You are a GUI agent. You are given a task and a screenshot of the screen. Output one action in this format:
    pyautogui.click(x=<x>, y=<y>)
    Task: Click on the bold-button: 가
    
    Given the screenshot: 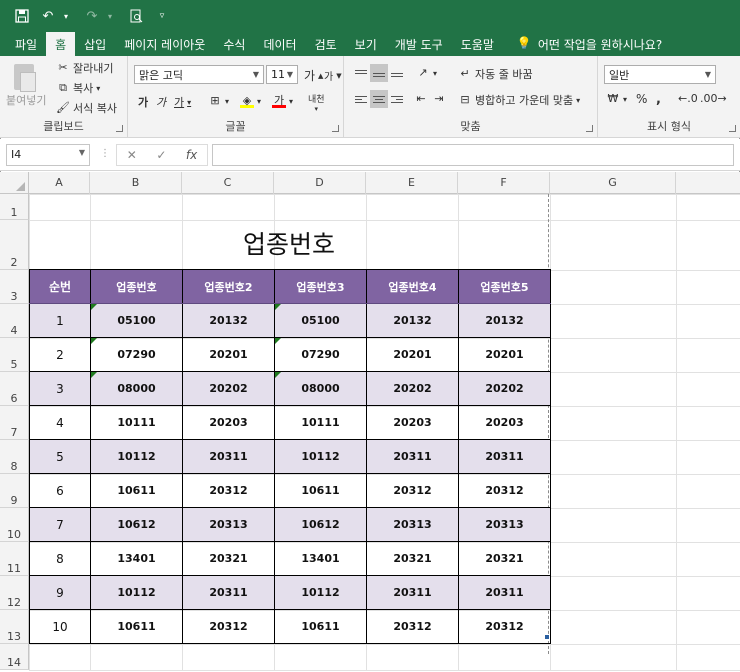 What is the action you would take?
    pyautogui.click(x=143, y=102)
    